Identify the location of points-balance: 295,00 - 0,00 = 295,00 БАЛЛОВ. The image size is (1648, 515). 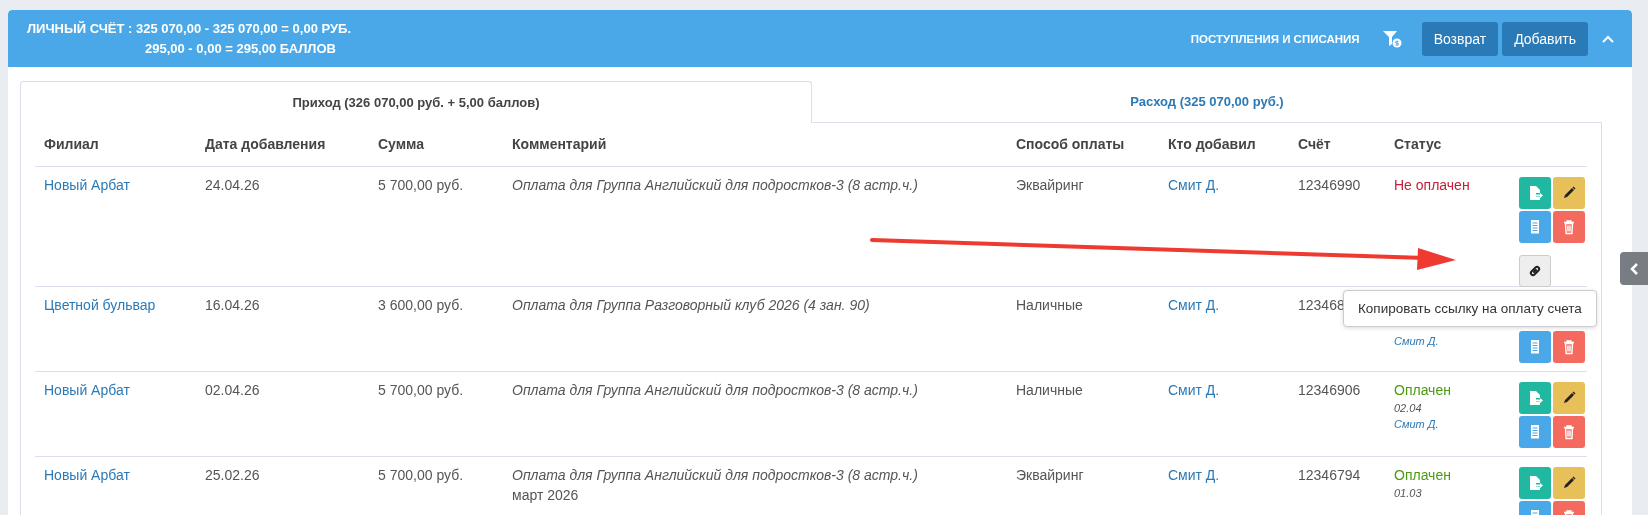
(240, 48).